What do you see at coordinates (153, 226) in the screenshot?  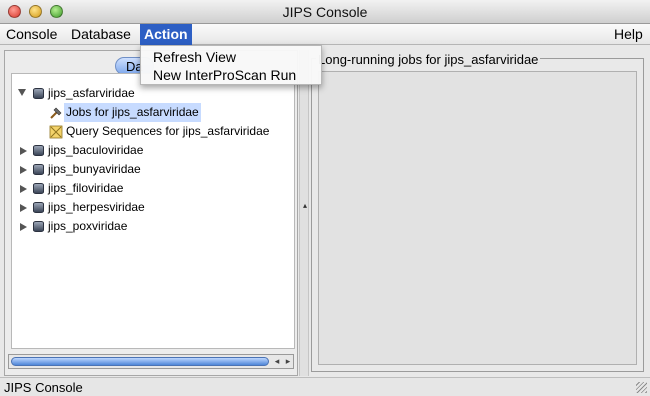 I see `tree-node-poxviridae: jips_poxviridae` at bounding box center [153, 226].